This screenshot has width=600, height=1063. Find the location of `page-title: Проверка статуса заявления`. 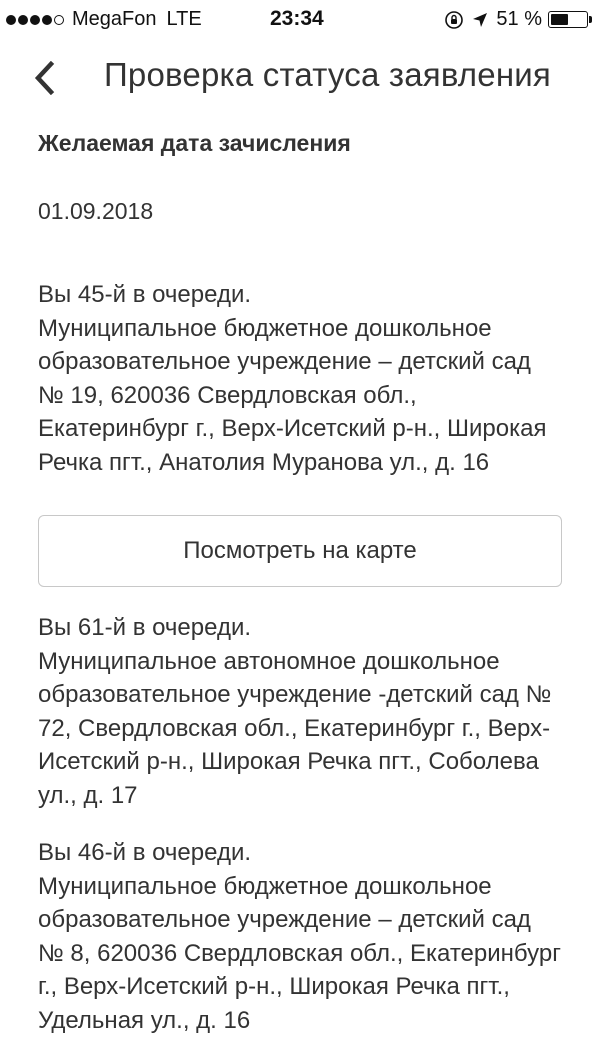

page-title: Проверка статуса заявления is located at coordinates (327, 74).